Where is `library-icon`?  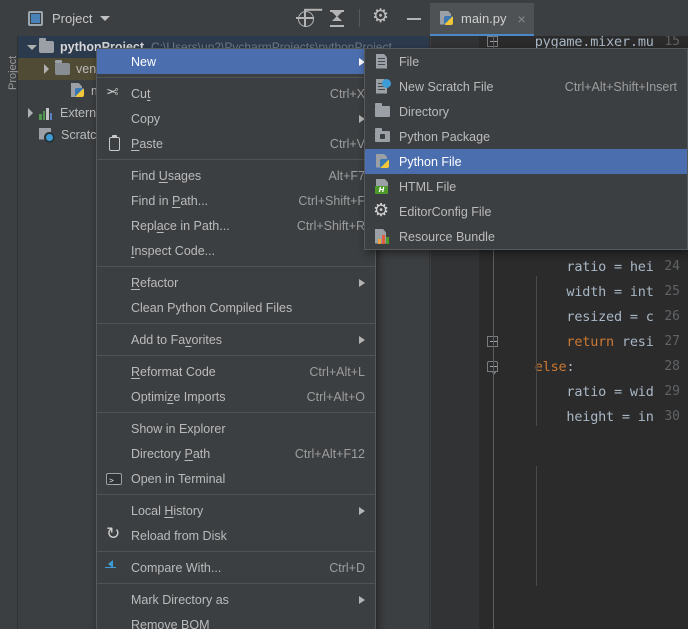
library-icon is located at coordinates (46, 113).